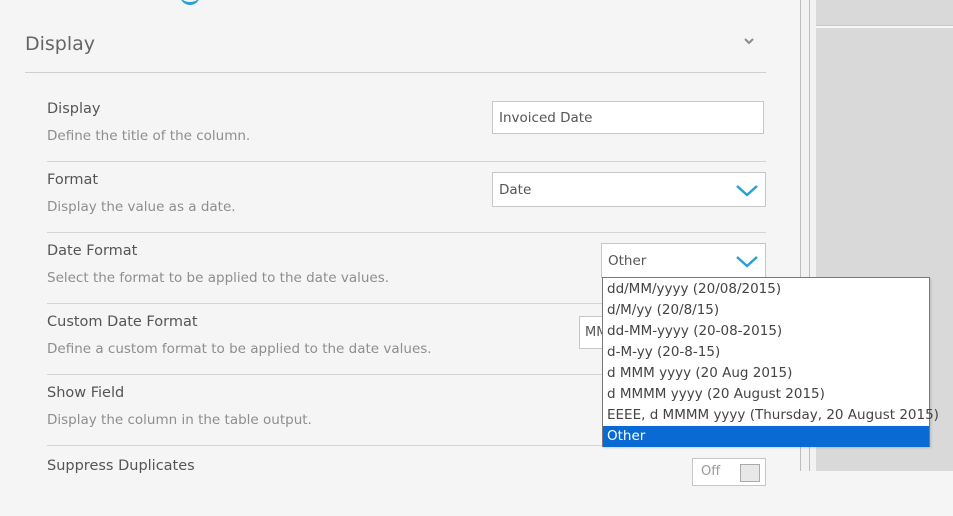 The height and width of the screenshot is (516, 953). What do you see at coordinates (74, 109) in the screenshot?
I see `row-label: Display` at bounding box center [74, 109].